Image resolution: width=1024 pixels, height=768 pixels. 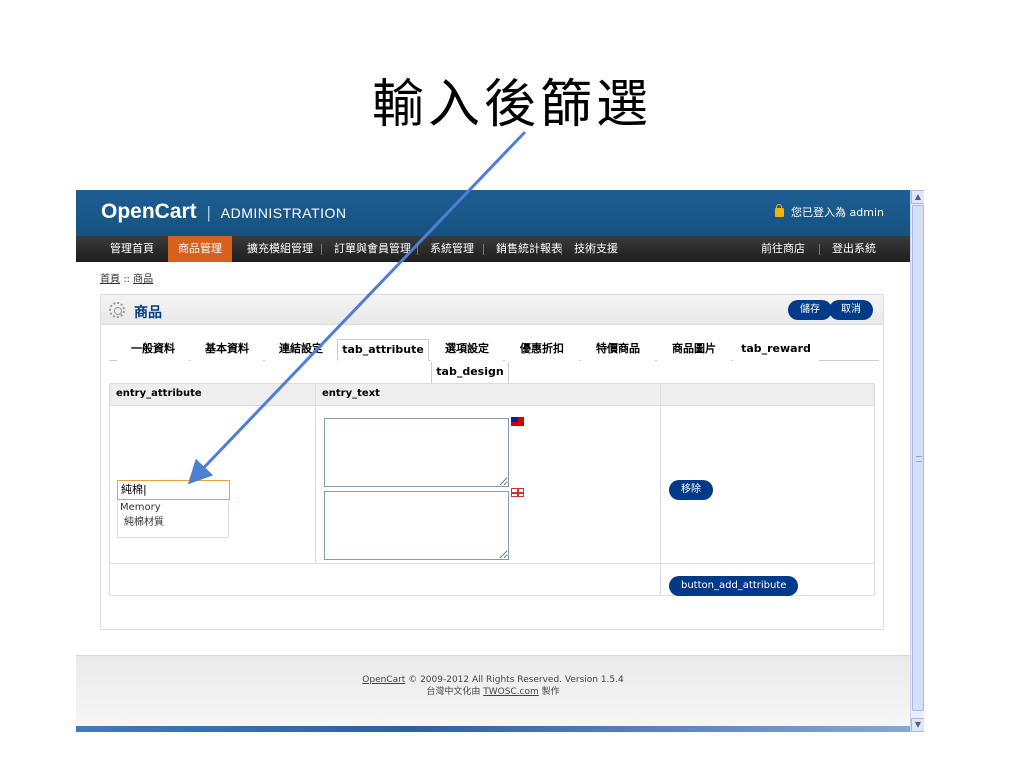 I want to click on opencart-link: OpenCart, so click(x=383, y=680).